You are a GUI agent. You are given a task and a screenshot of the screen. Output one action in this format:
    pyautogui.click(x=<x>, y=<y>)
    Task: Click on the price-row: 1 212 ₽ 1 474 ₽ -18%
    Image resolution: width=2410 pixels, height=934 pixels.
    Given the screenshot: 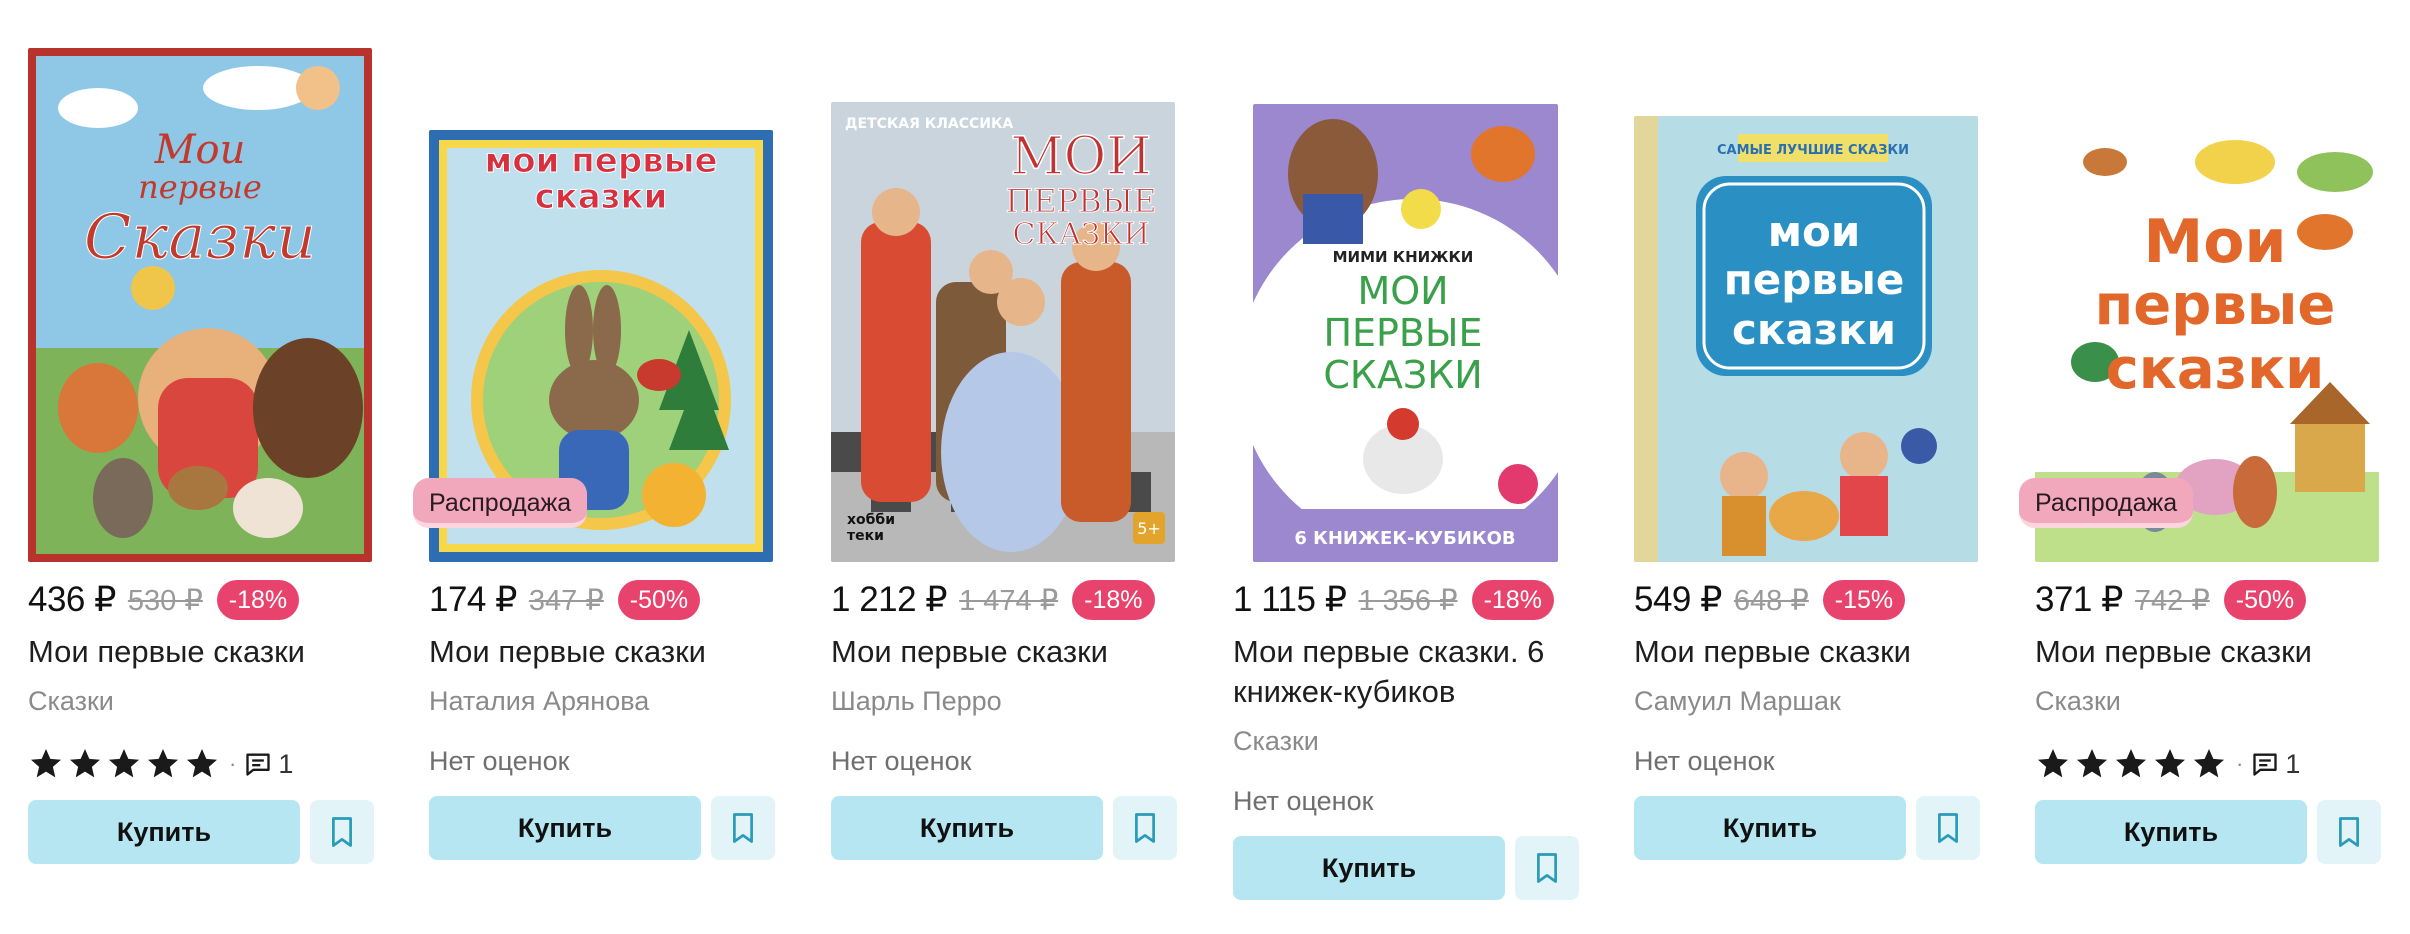 What is the action you would take?
    pyautogui.click(x=993, y=600)
    